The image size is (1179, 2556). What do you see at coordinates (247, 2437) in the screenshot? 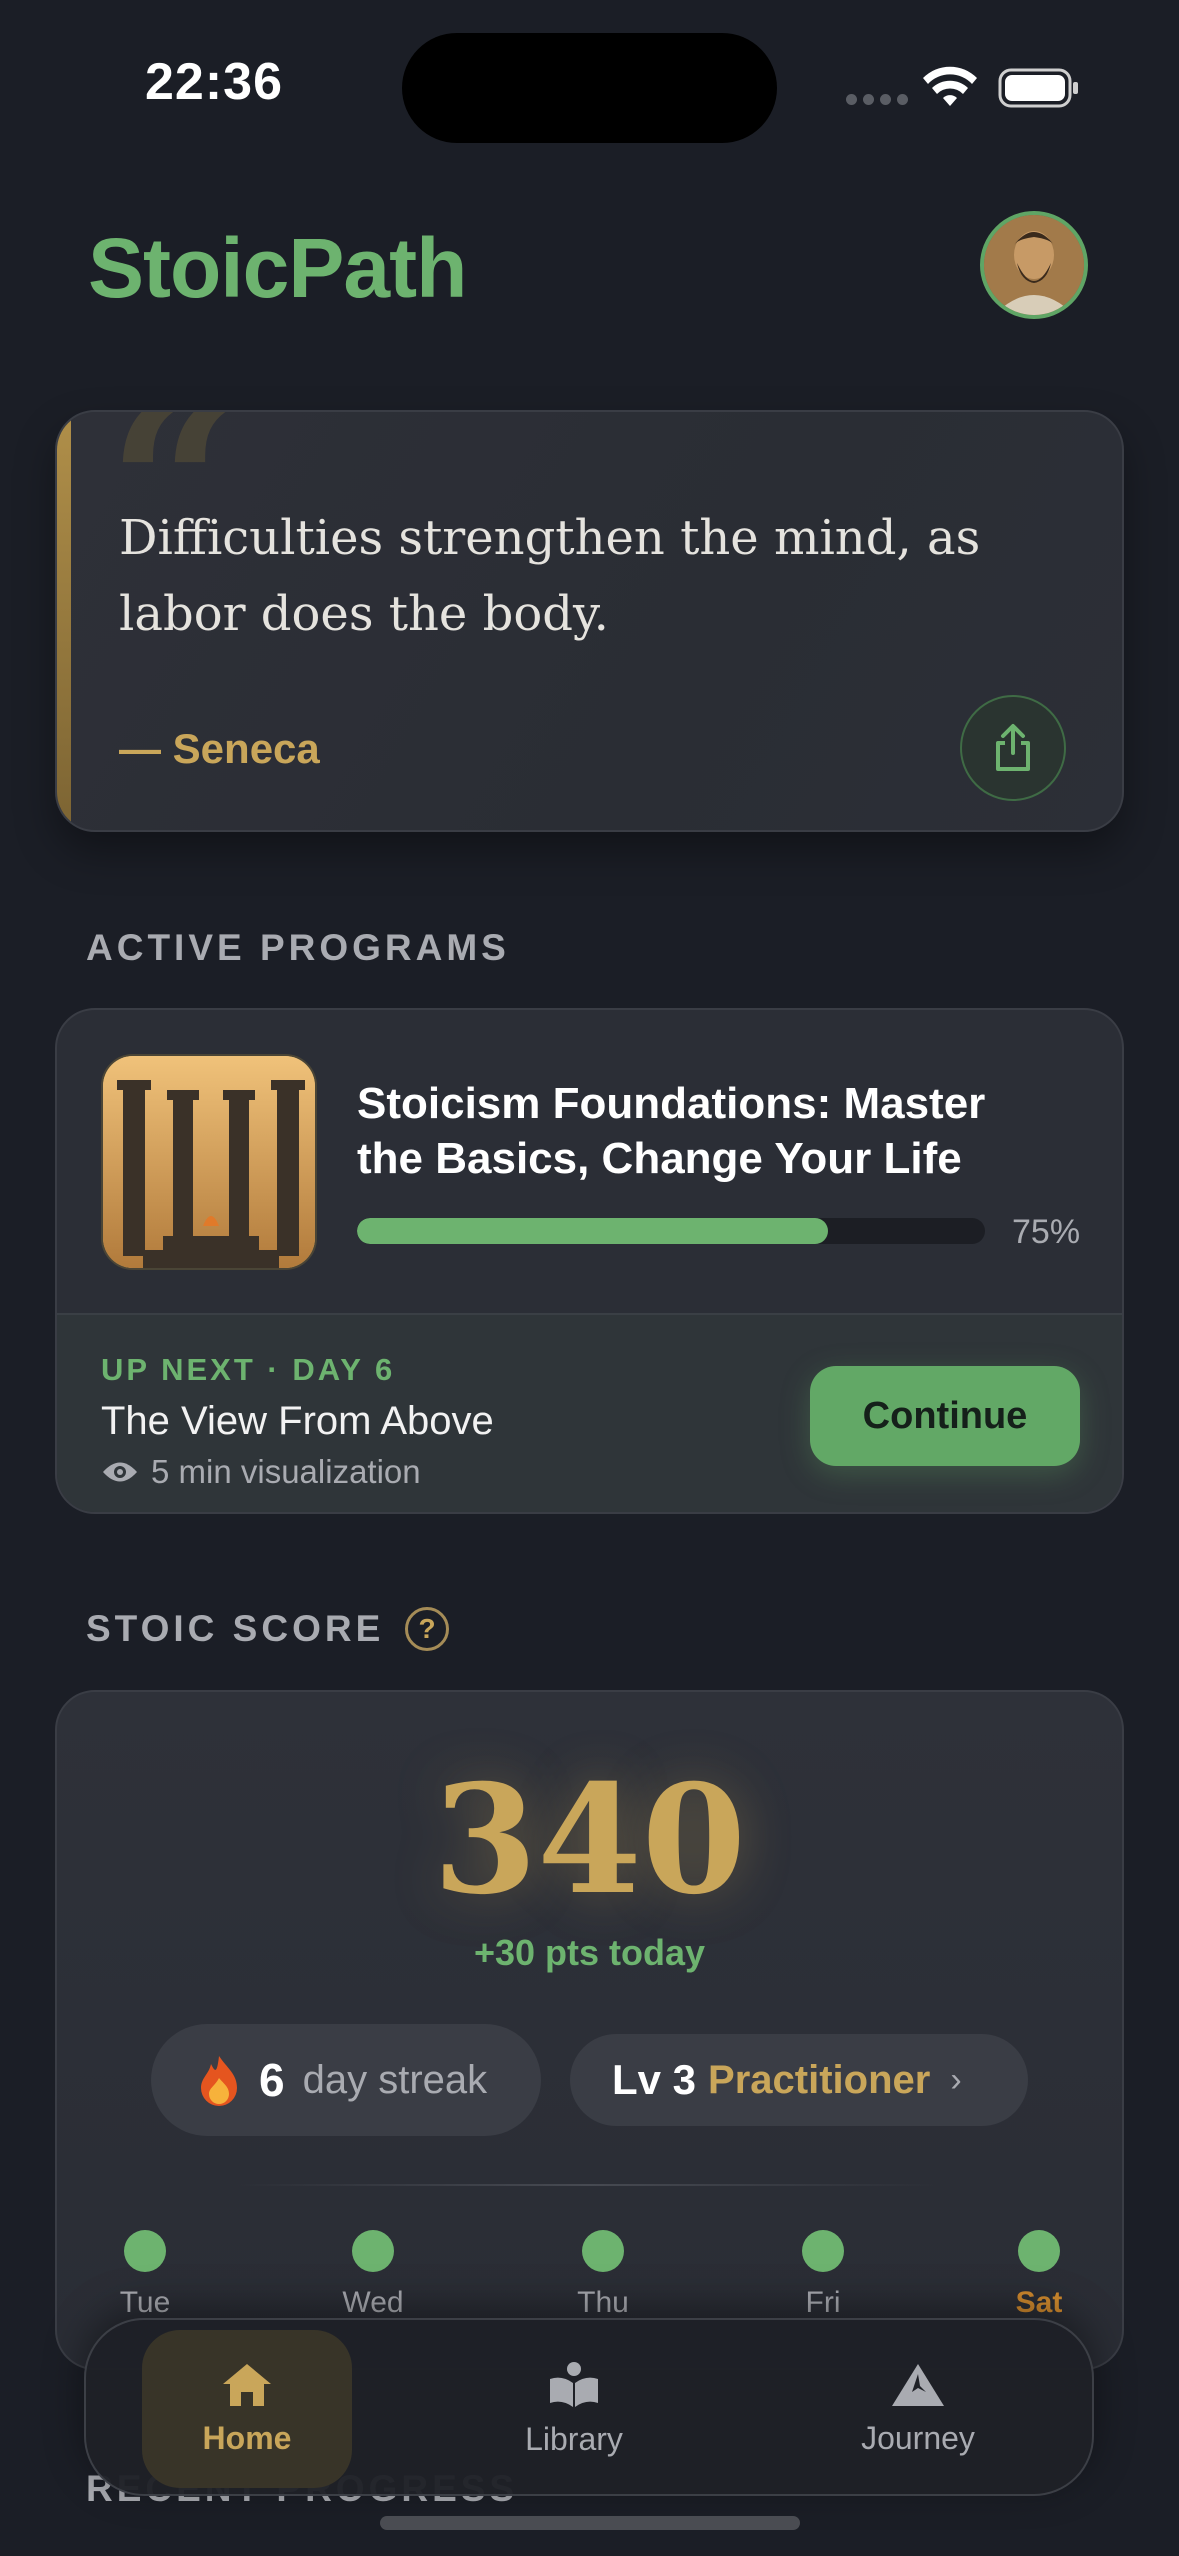
I see `tab-label-home: Home` at bounding box center [247, 2437].